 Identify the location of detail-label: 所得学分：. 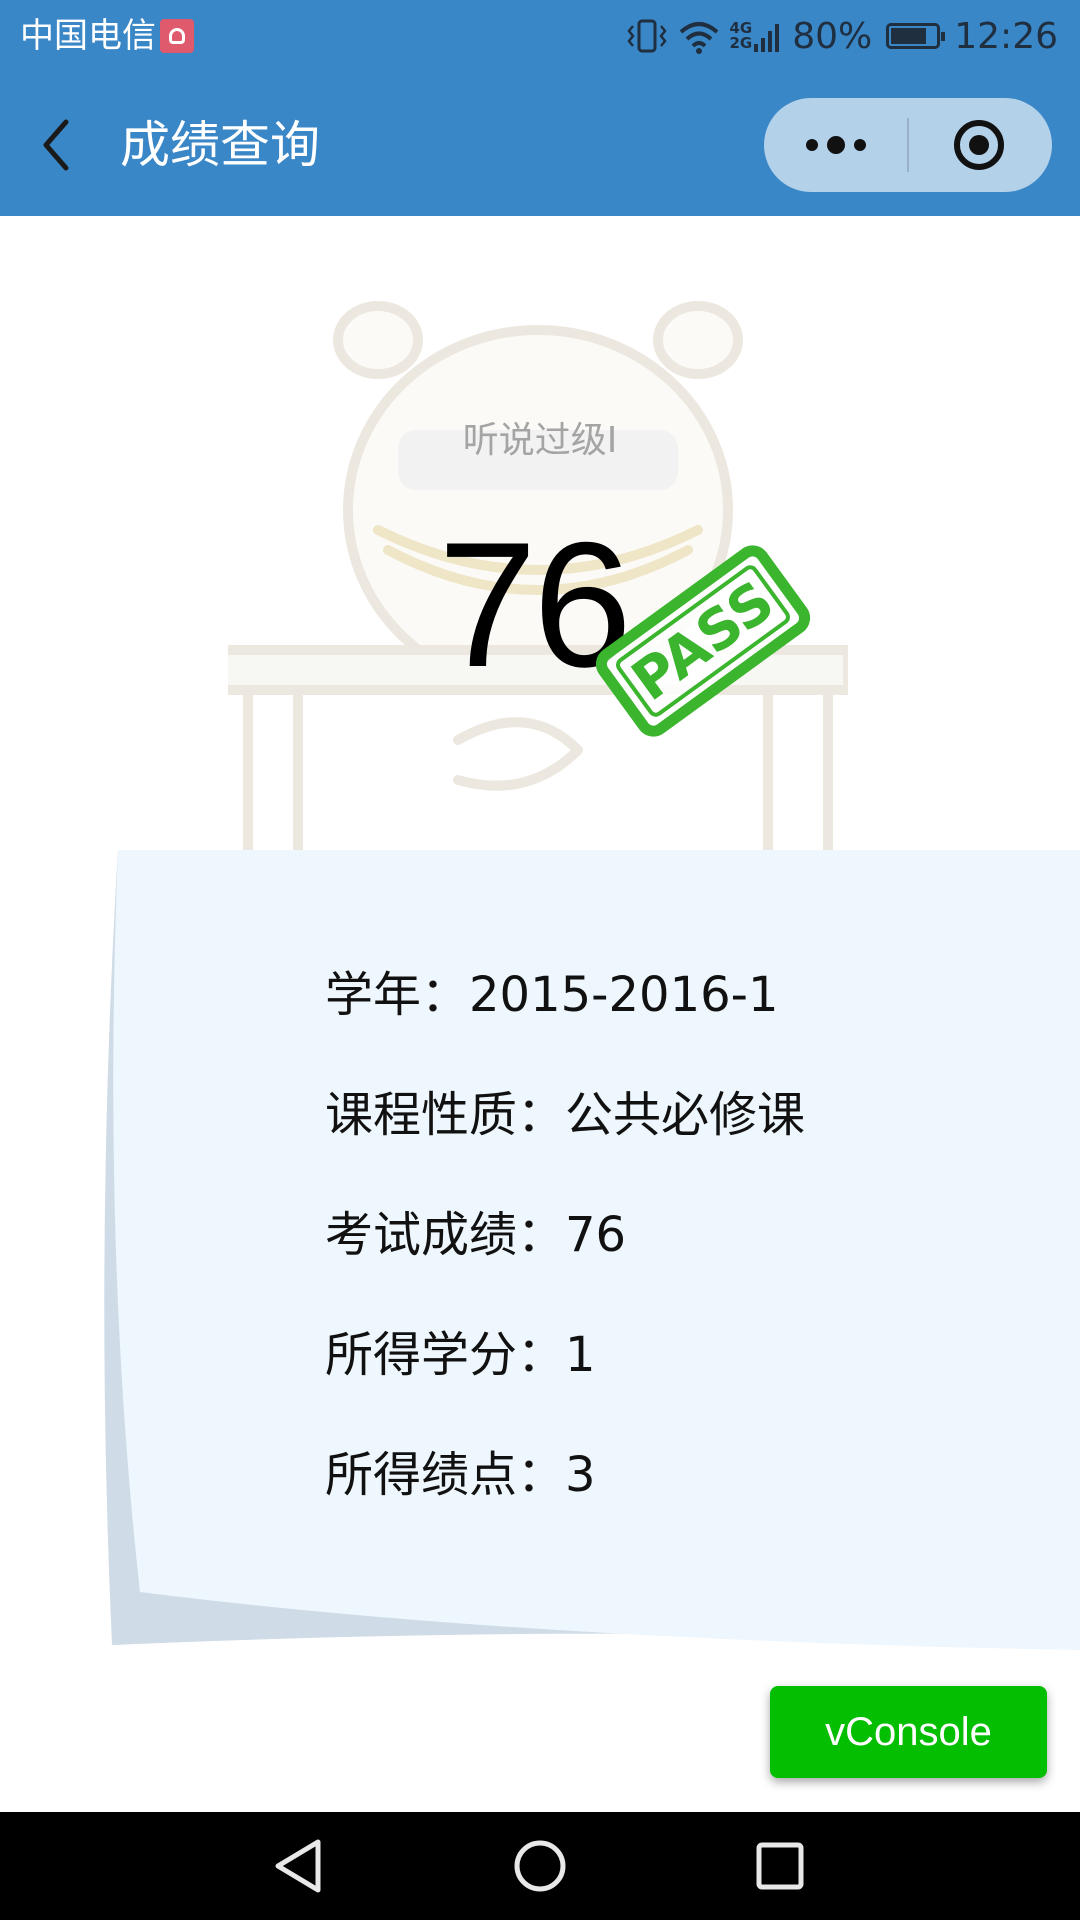
(445, 1355).